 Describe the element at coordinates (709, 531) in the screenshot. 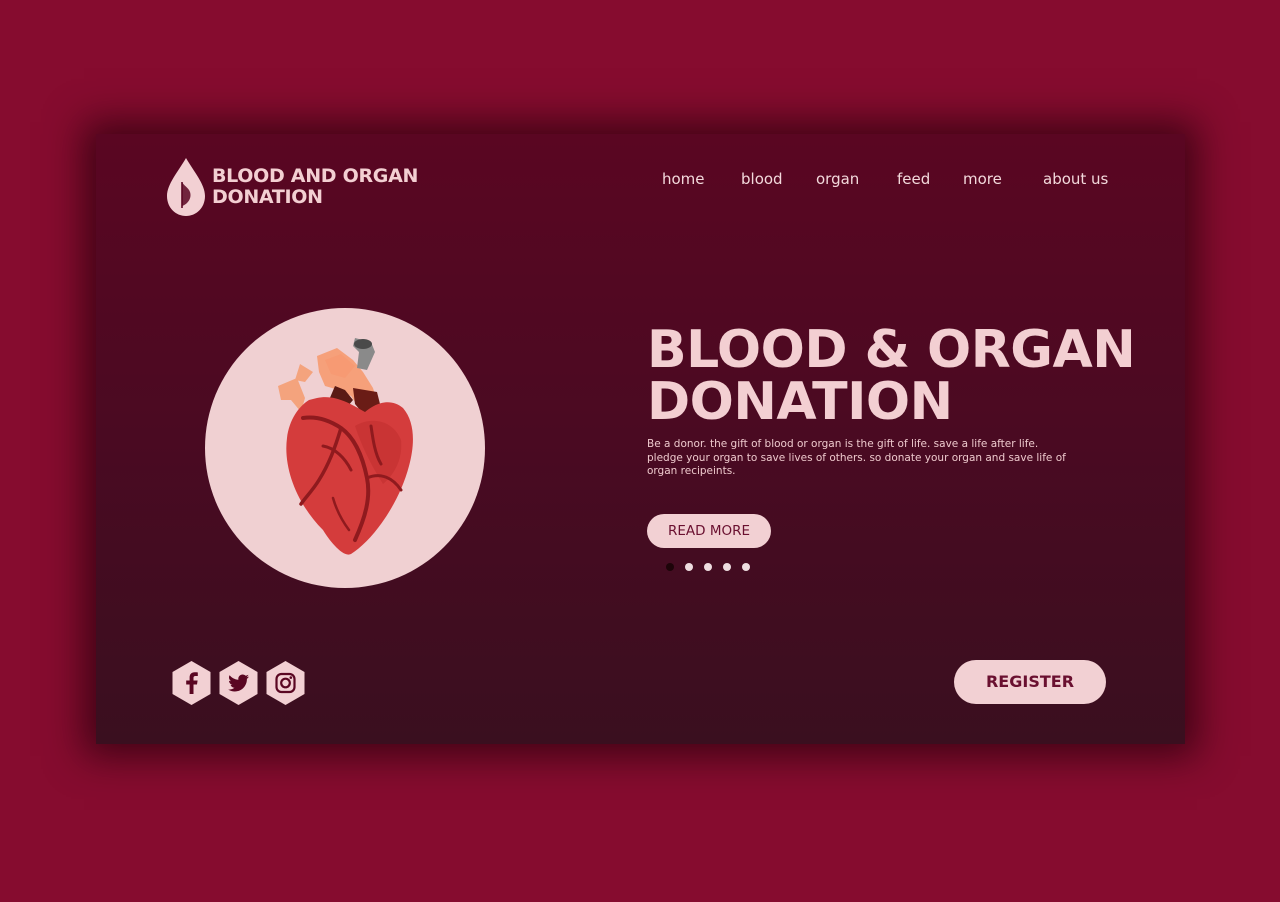

I see `read-more-button: READ MORE` at that location.